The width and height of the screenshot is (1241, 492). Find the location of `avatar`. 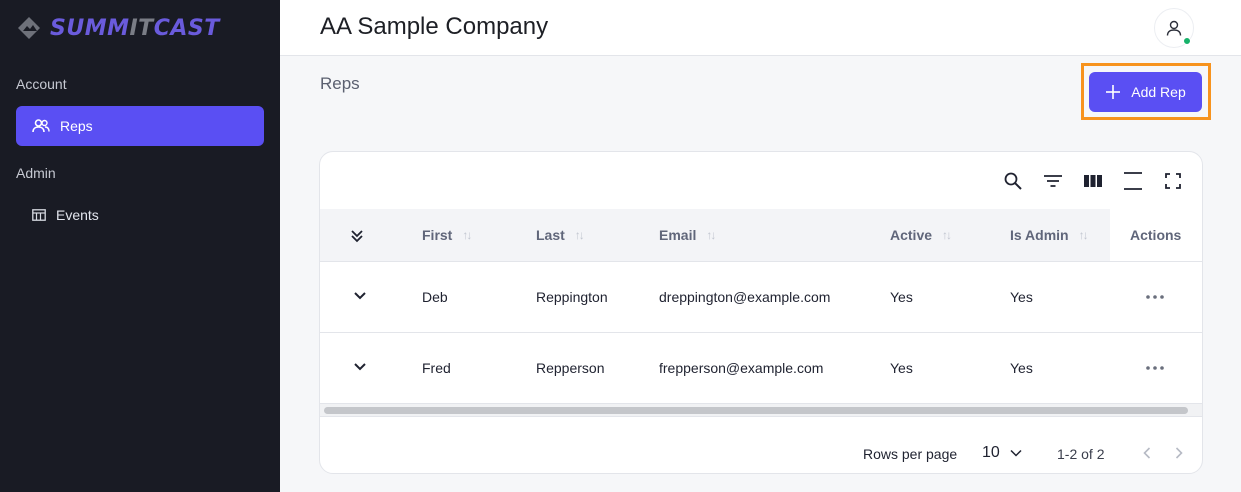

avatar is located at coordinates (1174, 28).